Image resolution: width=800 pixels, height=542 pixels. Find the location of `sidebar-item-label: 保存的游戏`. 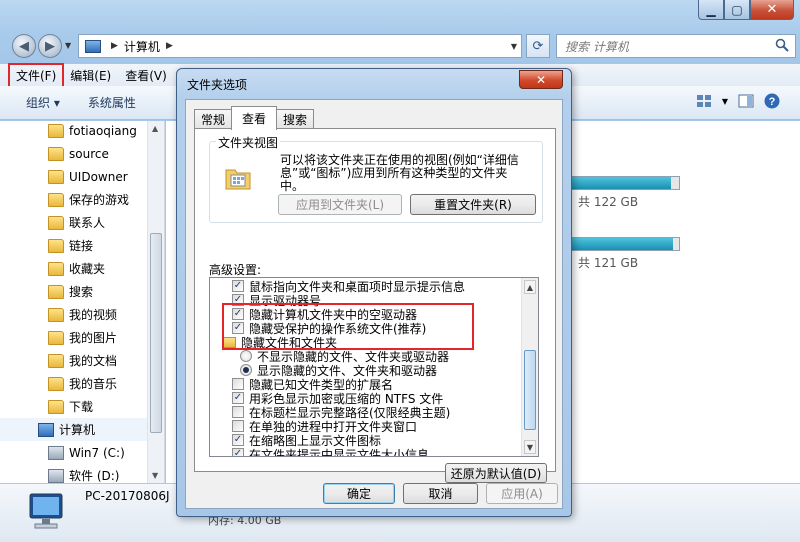

sidebar-item-label: 保存的游戏 is located at coordinates (99, 200).